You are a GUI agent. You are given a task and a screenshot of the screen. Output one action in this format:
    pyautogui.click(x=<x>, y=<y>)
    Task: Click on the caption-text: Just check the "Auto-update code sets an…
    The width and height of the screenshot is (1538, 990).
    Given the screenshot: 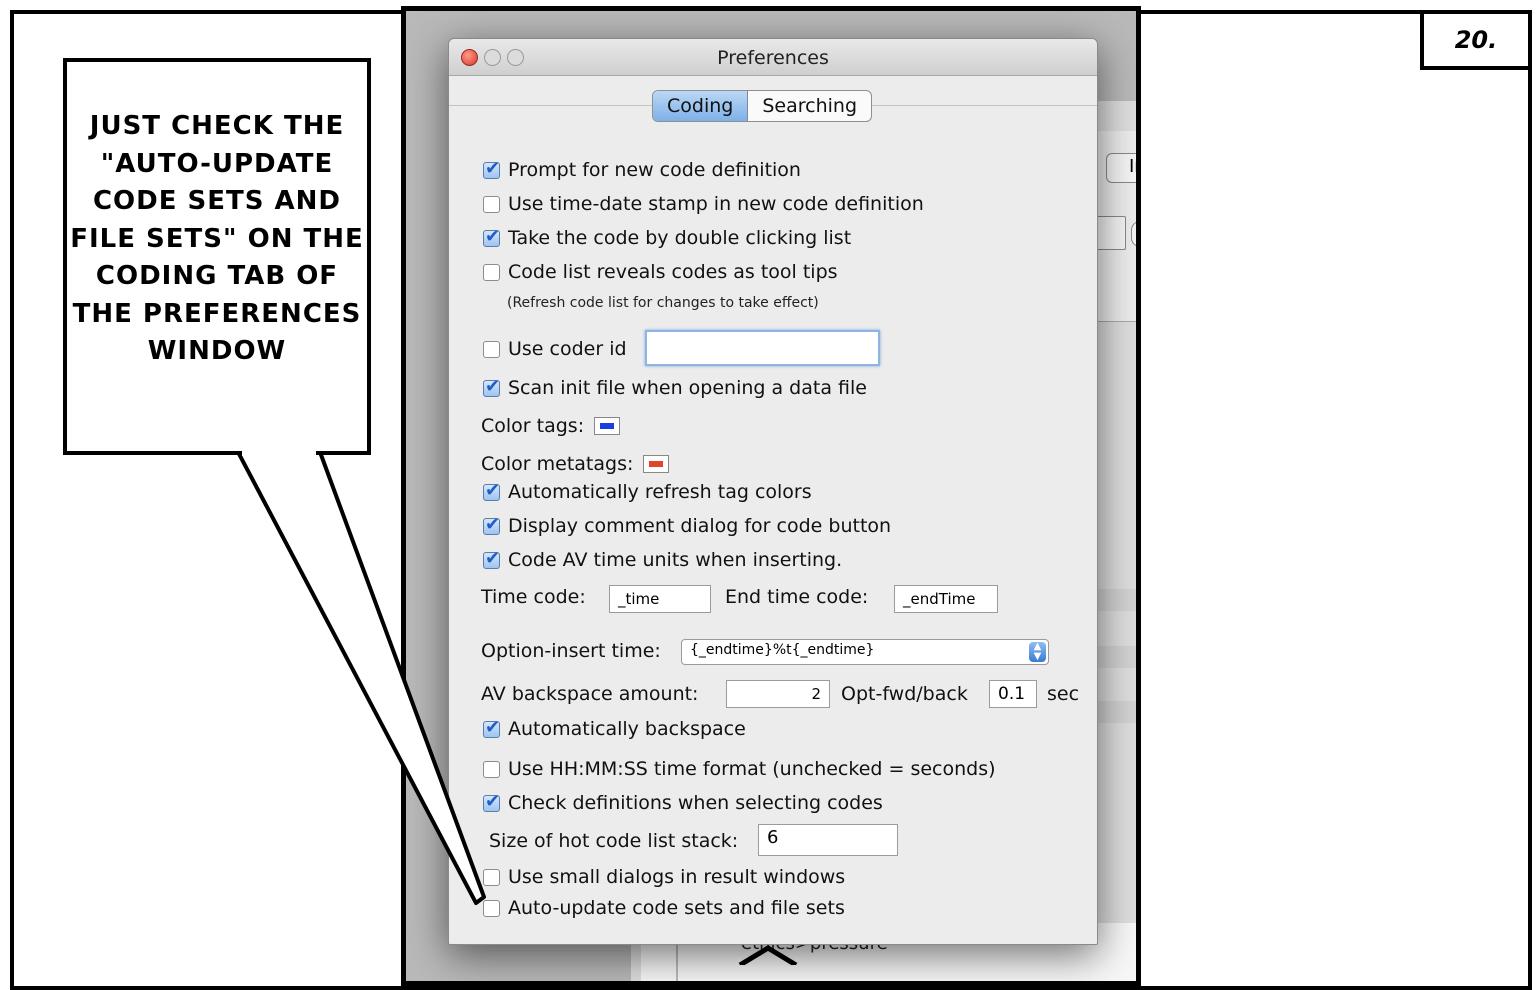 What is the action you would take?
    pyautogui.click(x=217, y=238)
    